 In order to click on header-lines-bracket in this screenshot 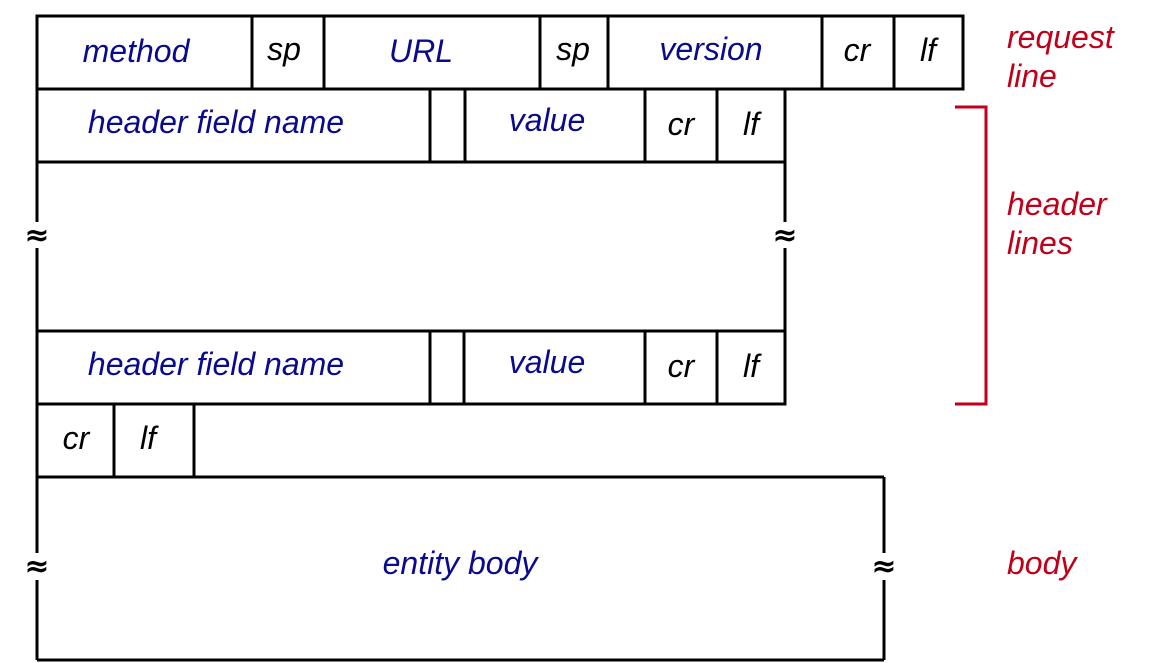, I will do `click(971, 255)`.